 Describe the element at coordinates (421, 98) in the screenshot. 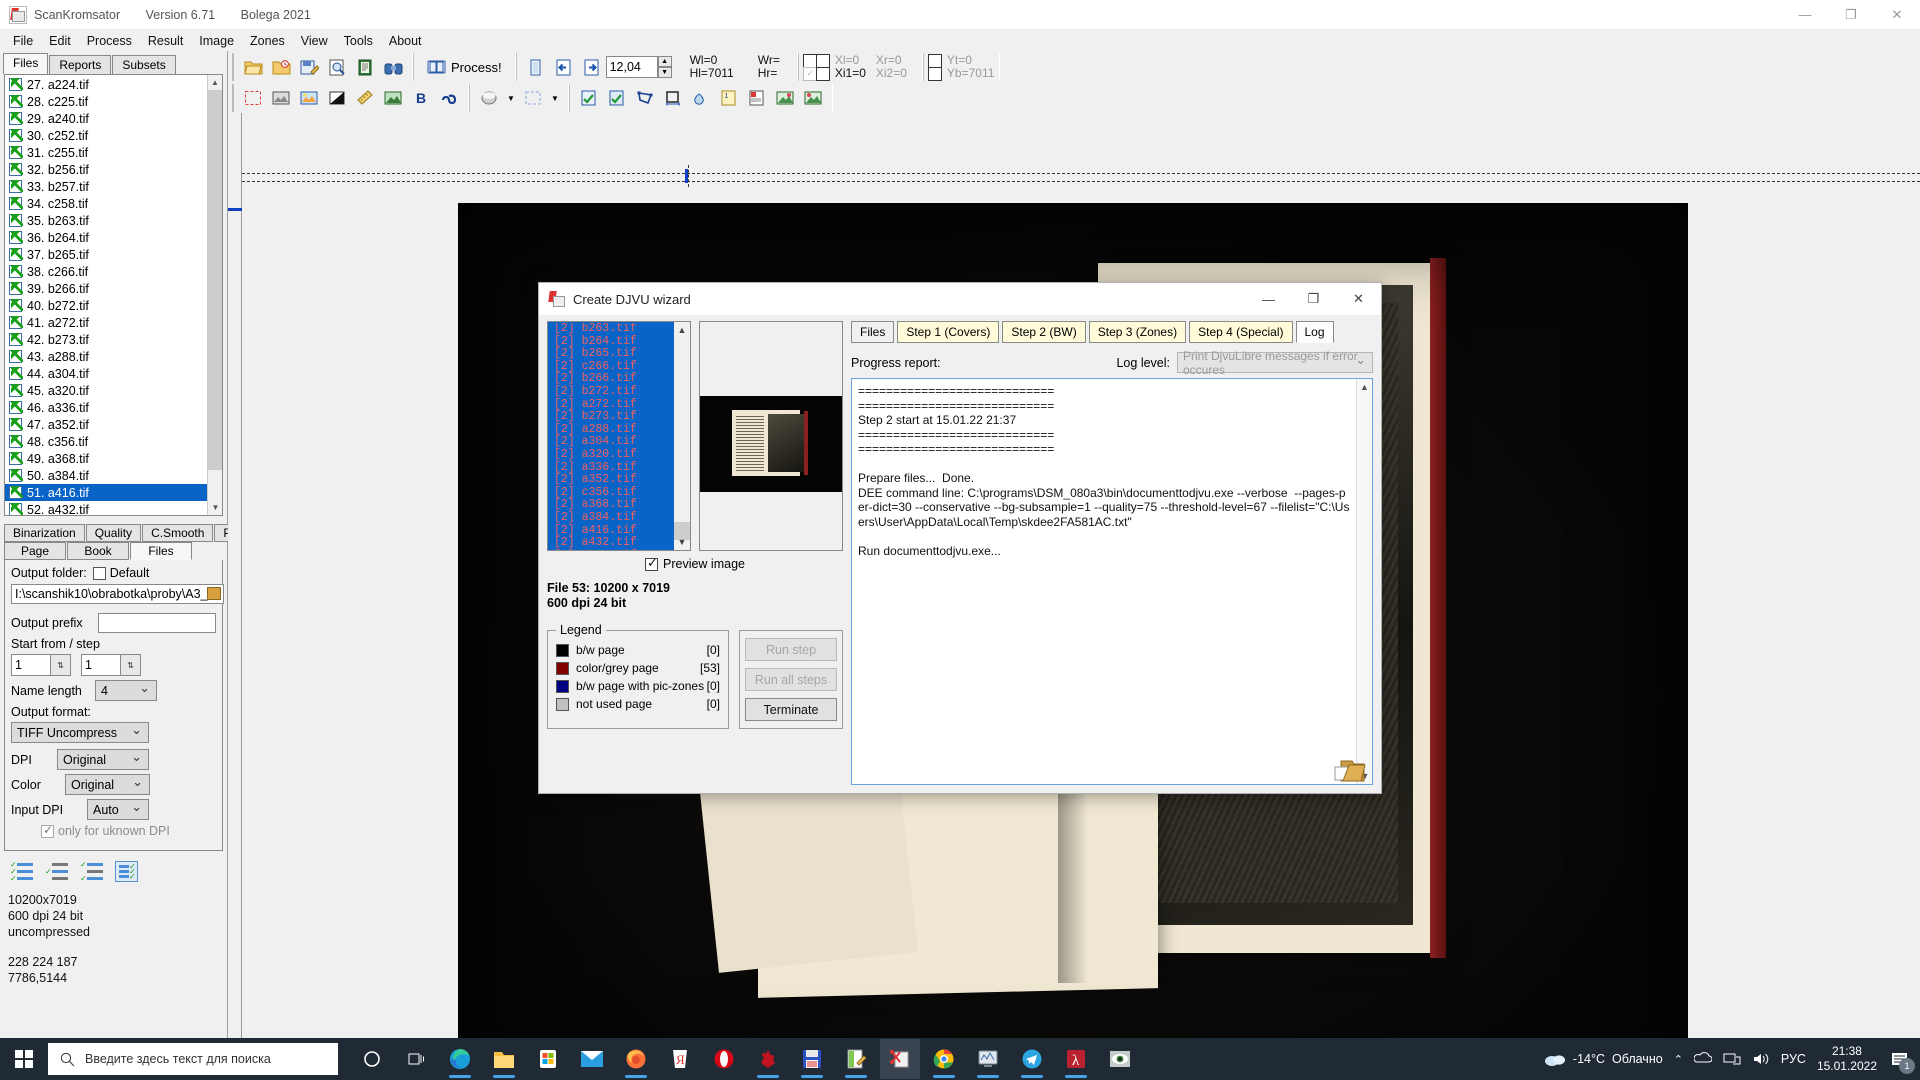

I see `bold-text-icon: B` at that location.